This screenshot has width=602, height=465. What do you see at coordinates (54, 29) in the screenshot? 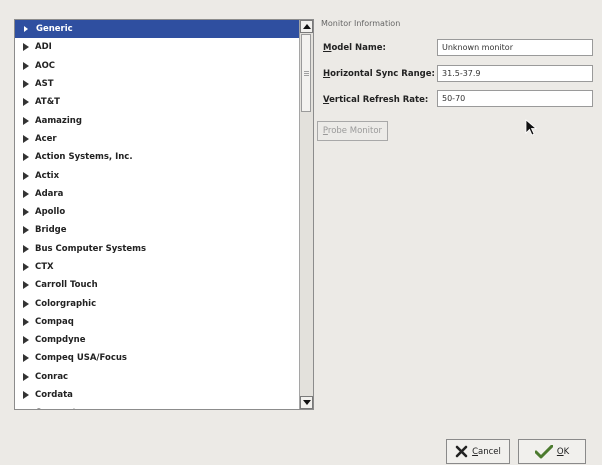
I see `monitor-list-item-label: Generic` at bounding box center [54, 29].